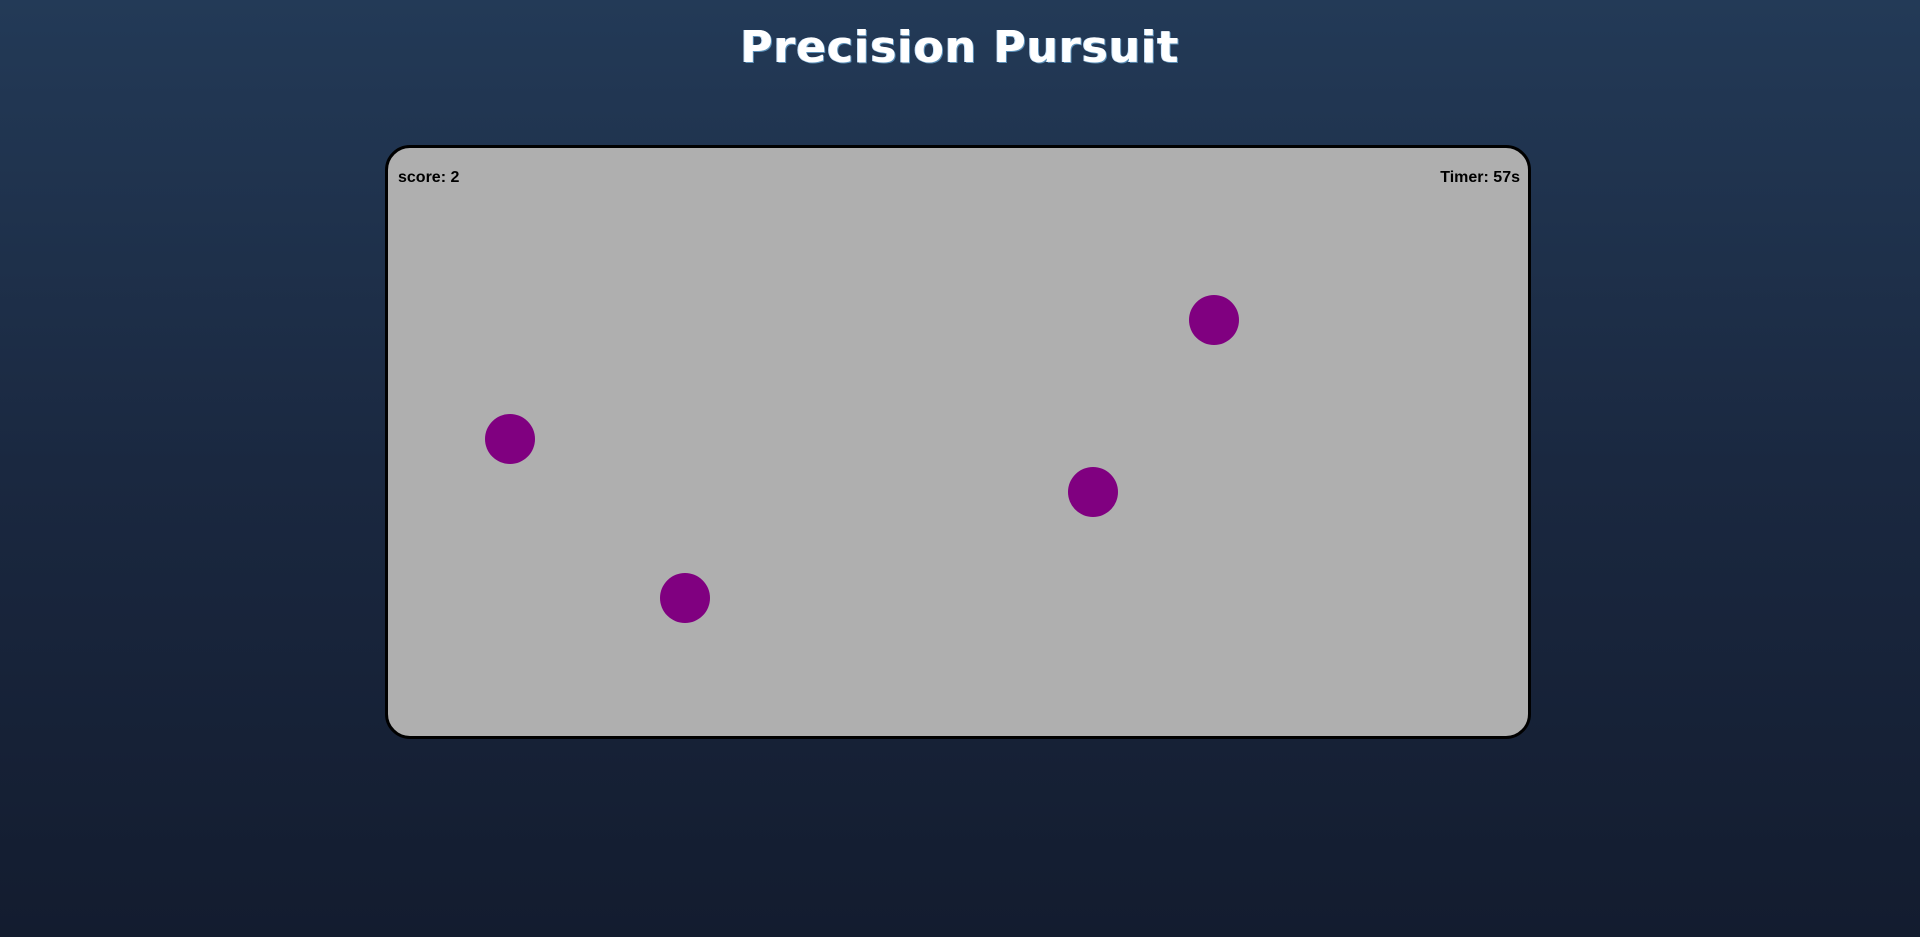  I want to click on timer-display: Timer: 57s, so click(1480, 177).